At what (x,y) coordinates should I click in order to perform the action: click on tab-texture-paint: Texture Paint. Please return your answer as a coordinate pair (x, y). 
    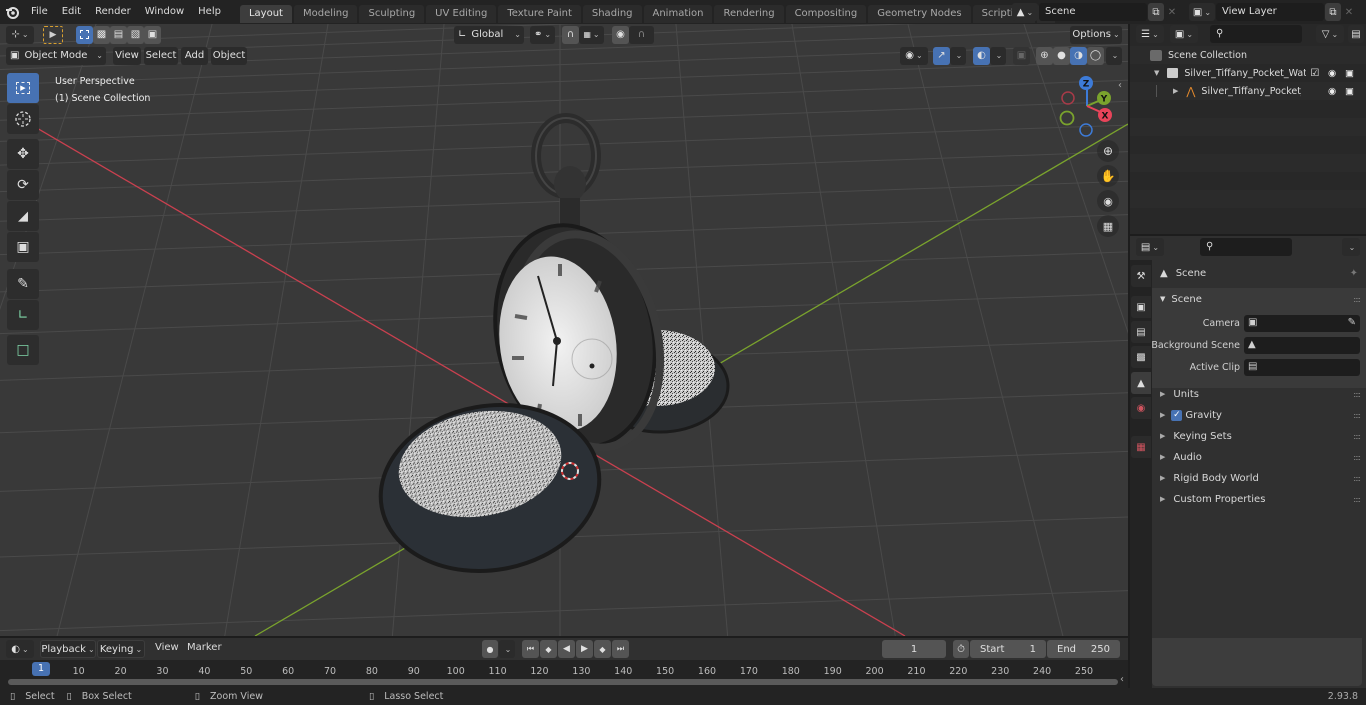
    Looking at the image, I should click on (539, 13).